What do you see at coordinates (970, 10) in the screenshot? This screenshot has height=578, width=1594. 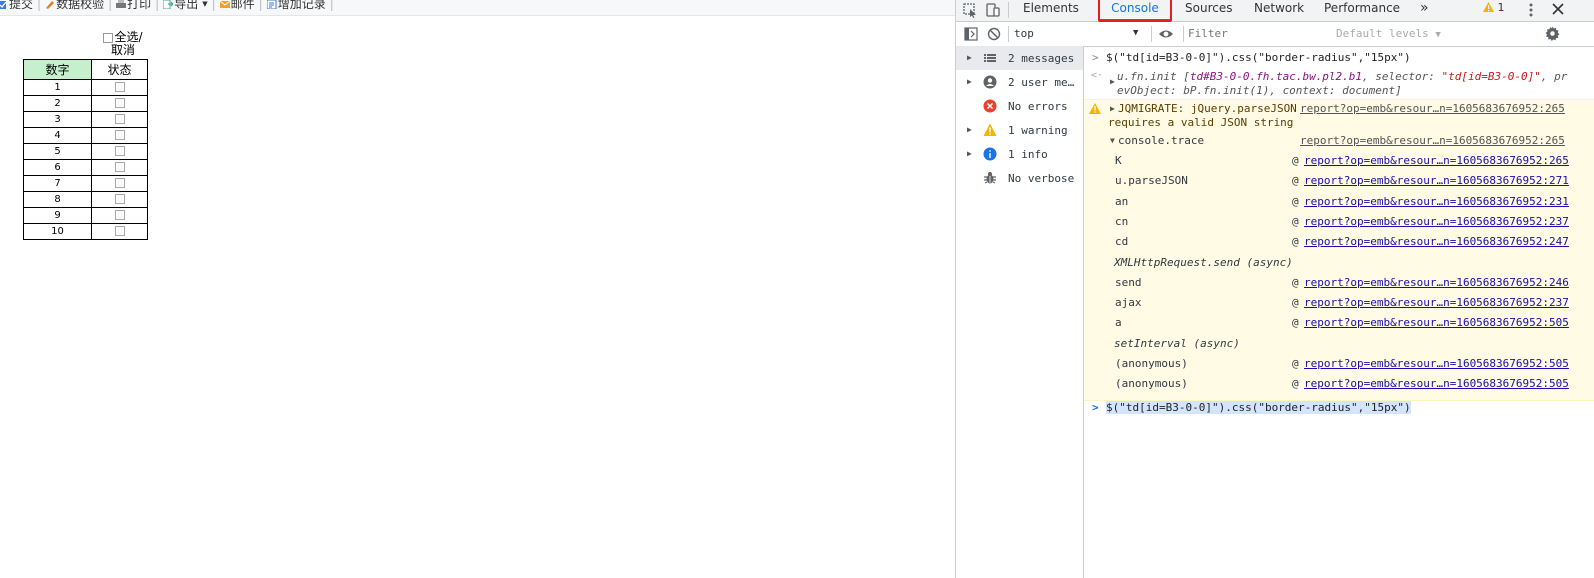 I see `inspect-element-icon` at bounding box center [970, 10].